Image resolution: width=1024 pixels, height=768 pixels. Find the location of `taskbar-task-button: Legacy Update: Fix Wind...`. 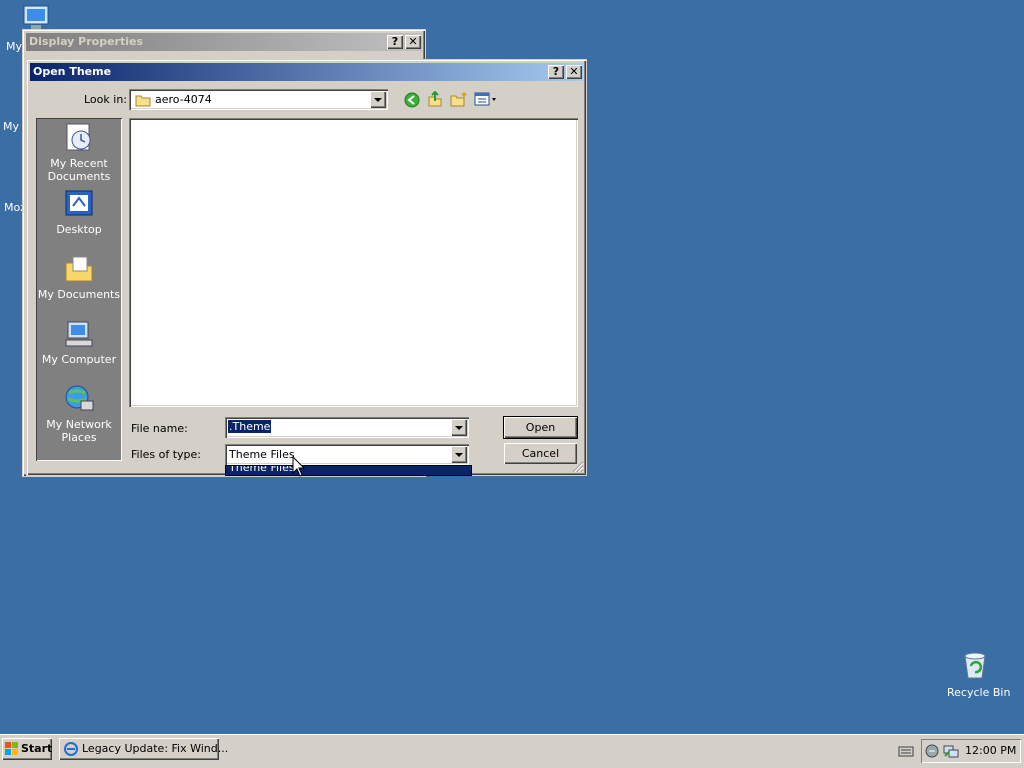

taskbar-task-button: Legacy Update: Fix Wind... is located at coordinates (143, 749).